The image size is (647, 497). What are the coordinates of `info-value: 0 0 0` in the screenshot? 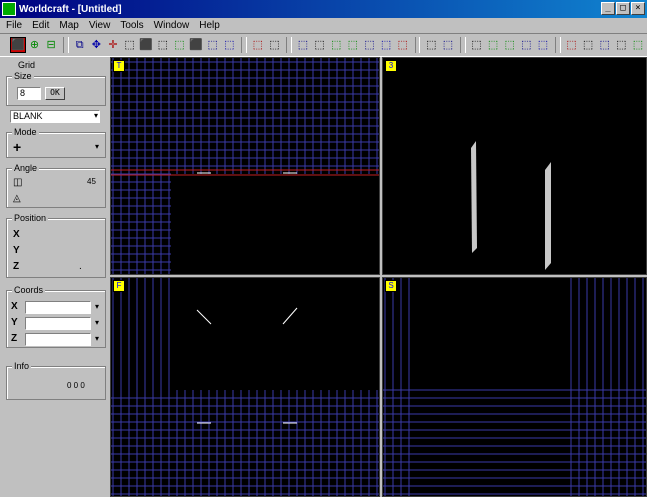 It's located at (76, 385).